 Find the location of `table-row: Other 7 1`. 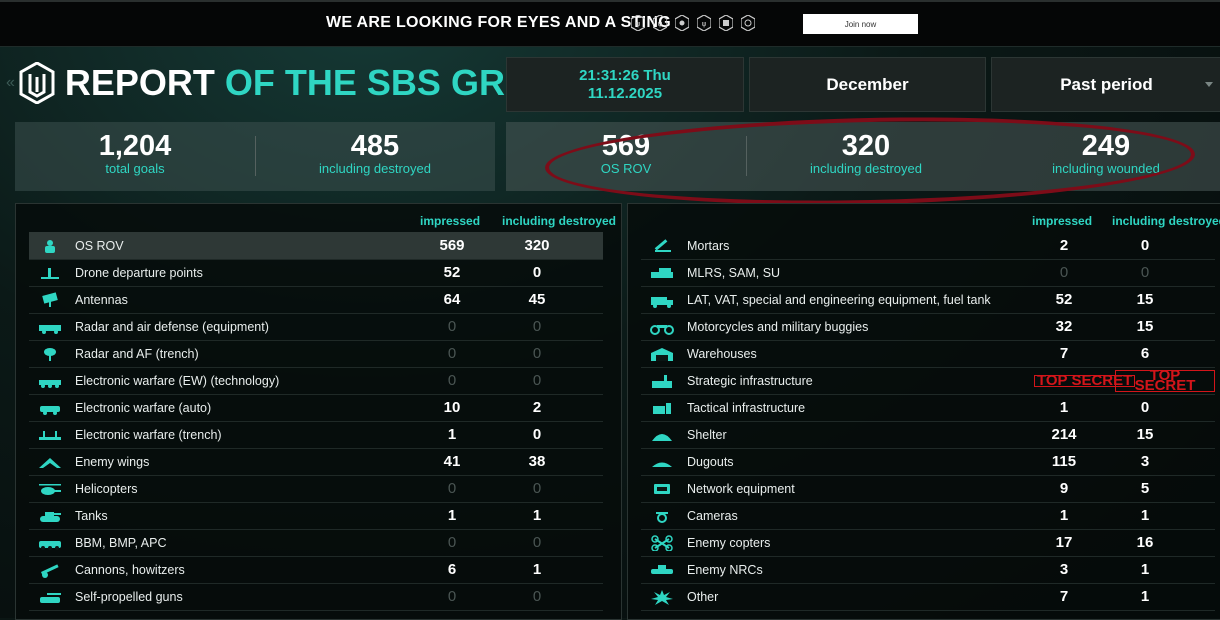

table-row: Other 7 1 is located at coordinates (928, 597).